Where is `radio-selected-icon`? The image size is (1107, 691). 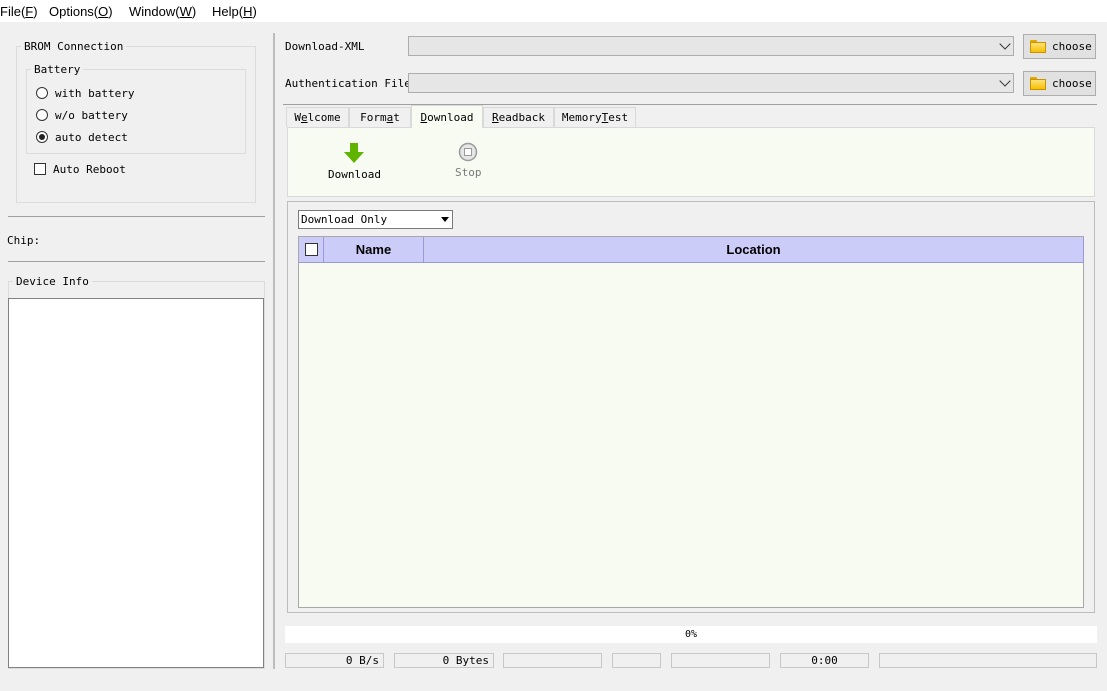
radio-selected-icon is located at coordinates (42, 137).